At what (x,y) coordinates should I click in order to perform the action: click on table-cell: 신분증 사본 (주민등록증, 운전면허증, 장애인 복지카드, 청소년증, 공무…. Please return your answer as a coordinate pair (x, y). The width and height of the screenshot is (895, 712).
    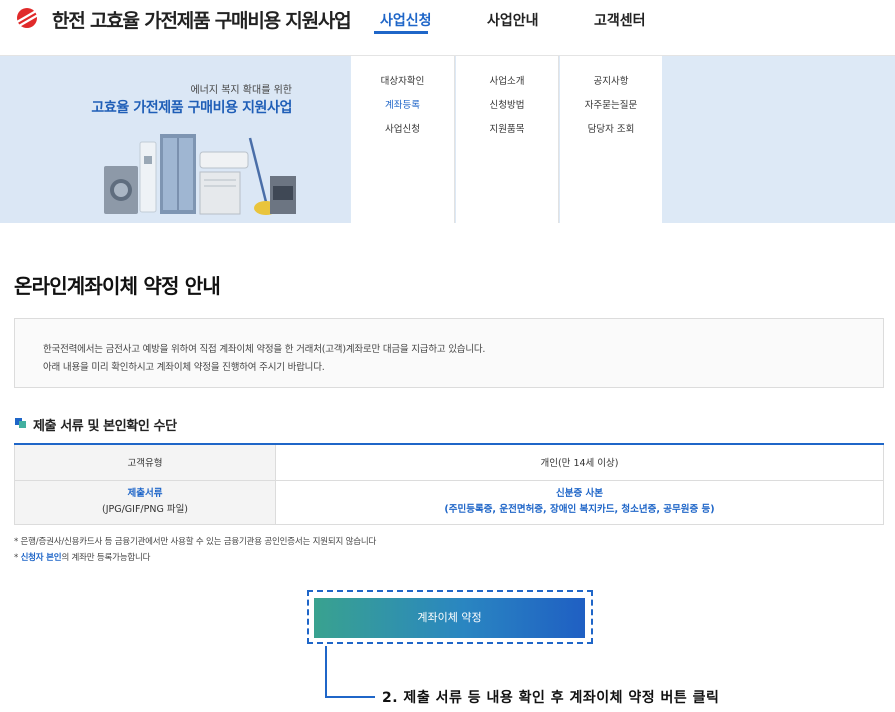
    Looking at the image, I should click on (579, 502).